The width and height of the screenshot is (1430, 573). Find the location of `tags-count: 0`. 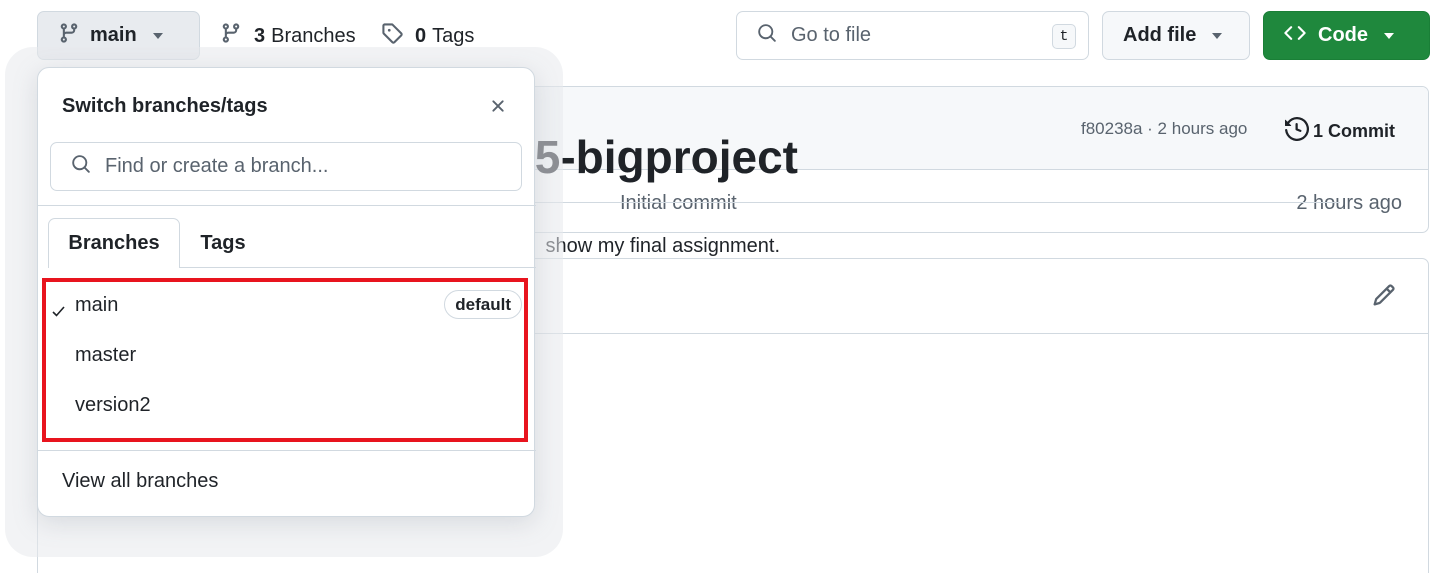

tags-count: 0 is located at coordinates (421, 35).